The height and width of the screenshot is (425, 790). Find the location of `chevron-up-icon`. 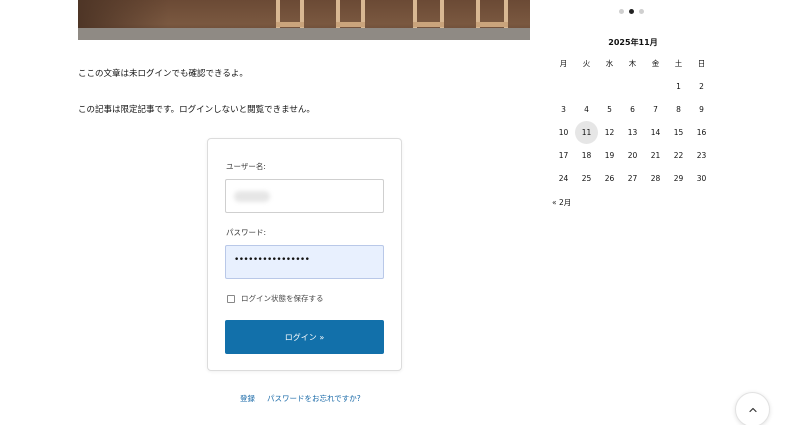

chevron-up-icon is located at coordinates (752, 409).